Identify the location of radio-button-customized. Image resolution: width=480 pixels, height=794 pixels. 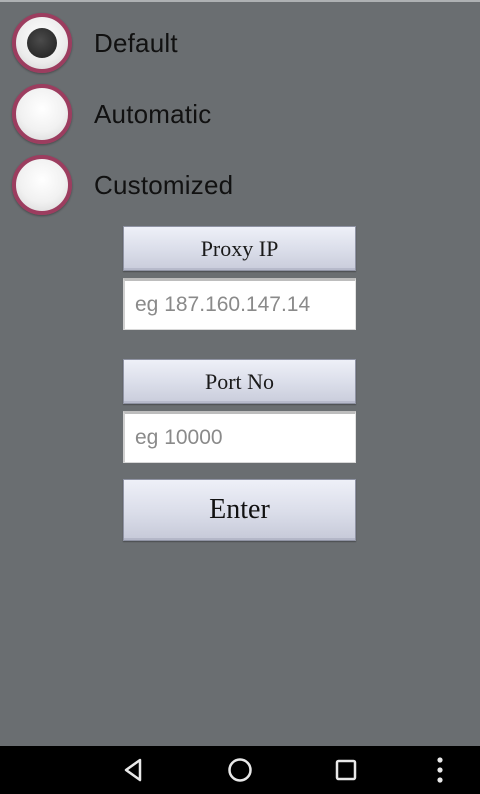
(42, 185).